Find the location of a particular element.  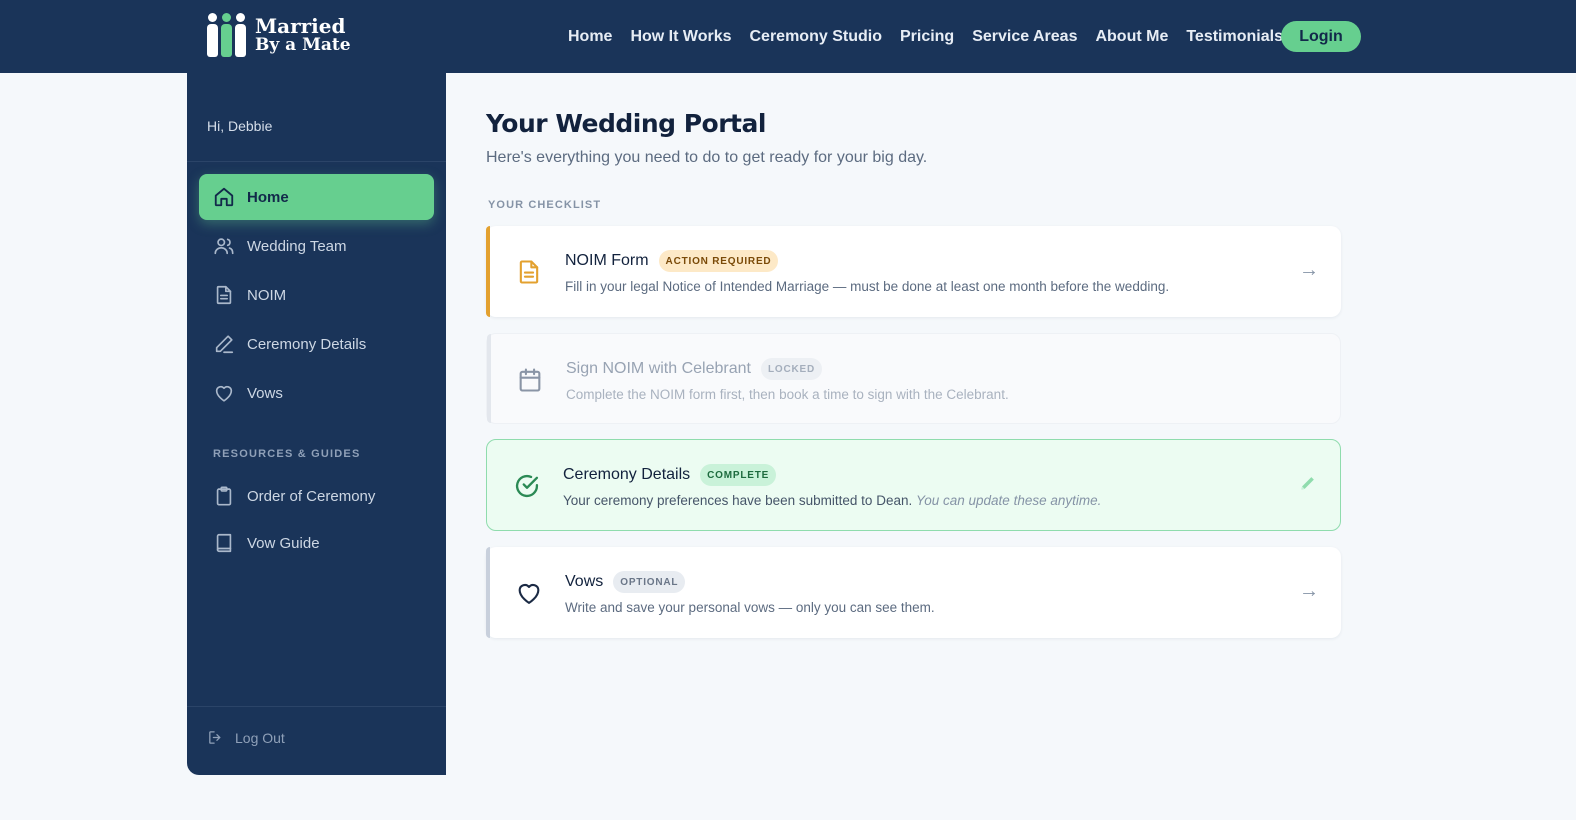

sidebar-item-label: Wedding Team is located at coordinates (297, 246).